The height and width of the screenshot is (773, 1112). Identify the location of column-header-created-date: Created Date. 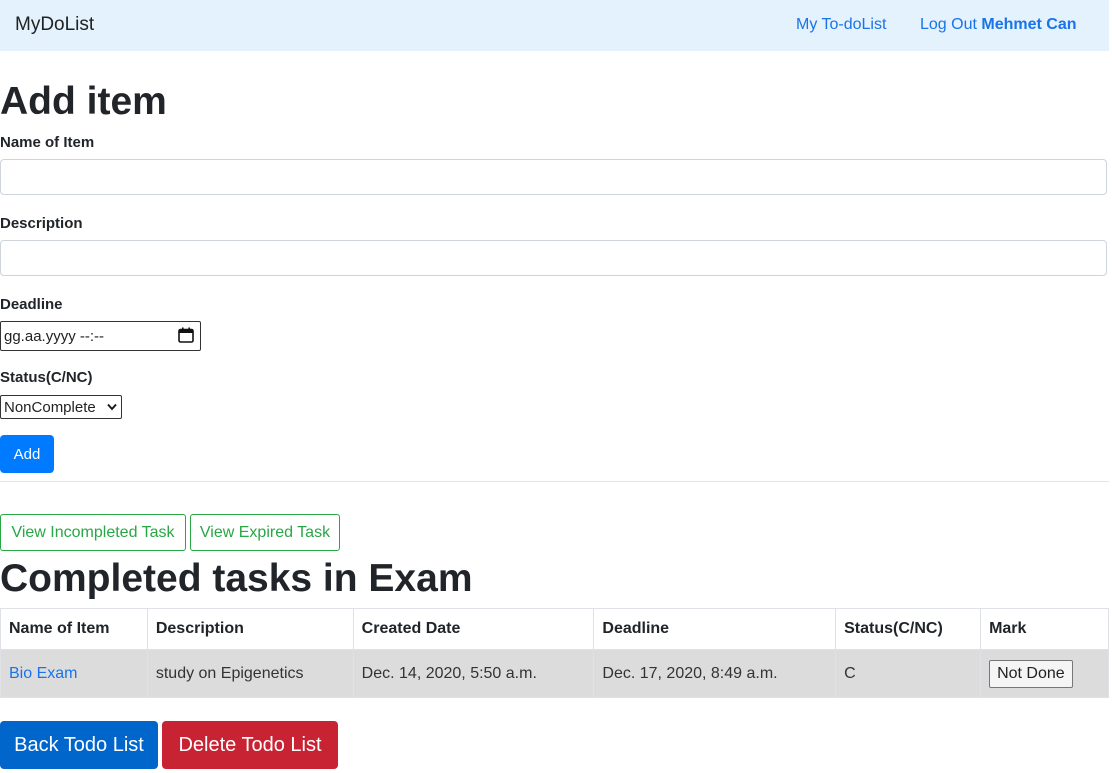
(473, 629).